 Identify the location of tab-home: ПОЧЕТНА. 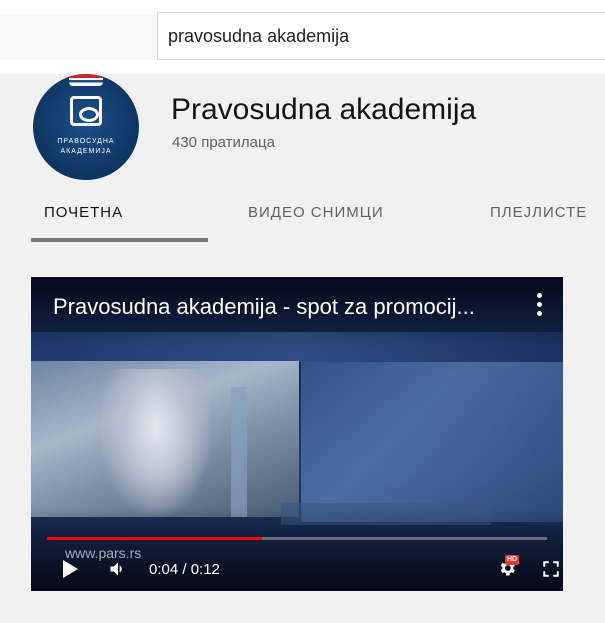
(83, 212).